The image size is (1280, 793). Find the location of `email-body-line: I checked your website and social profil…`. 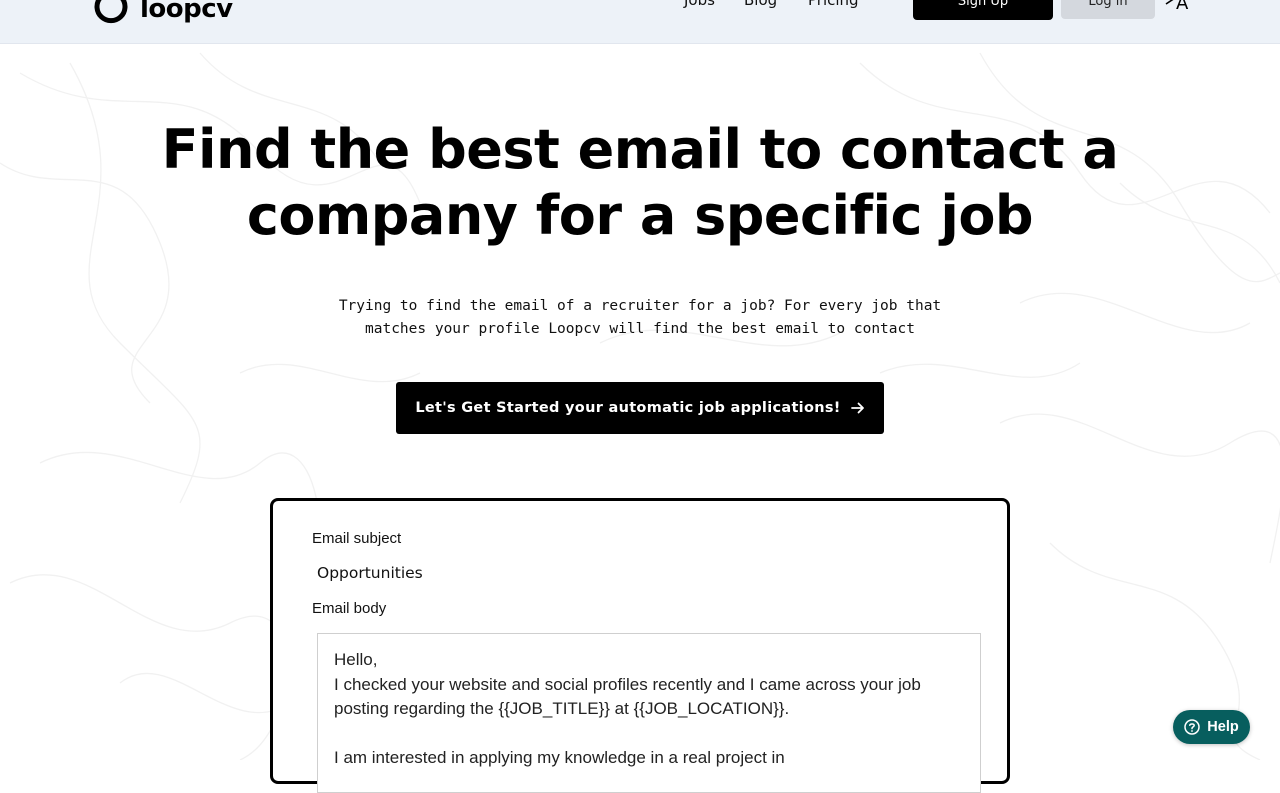

email-body-line: I checked your website and social profil… is located at coordinates (627, 696).